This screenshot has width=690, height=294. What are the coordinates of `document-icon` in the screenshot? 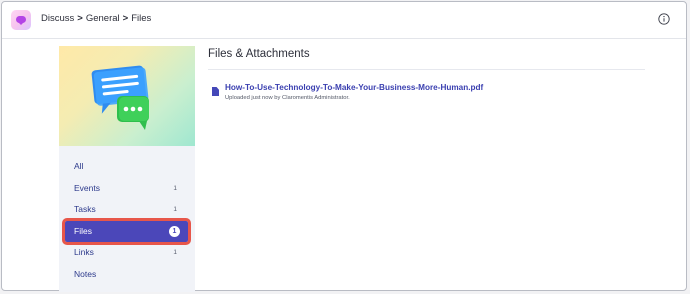 It's located at (215, 91).